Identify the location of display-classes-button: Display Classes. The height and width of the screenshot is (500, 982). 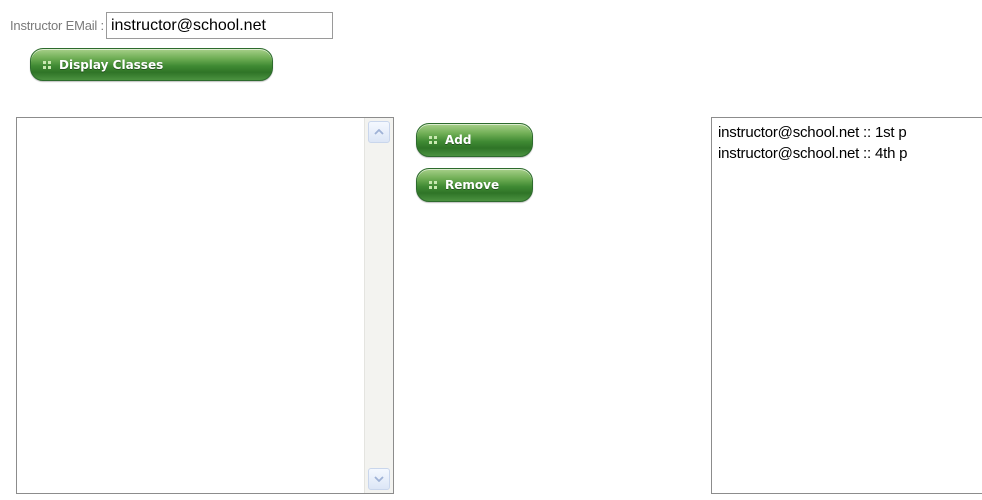
(151, 64).